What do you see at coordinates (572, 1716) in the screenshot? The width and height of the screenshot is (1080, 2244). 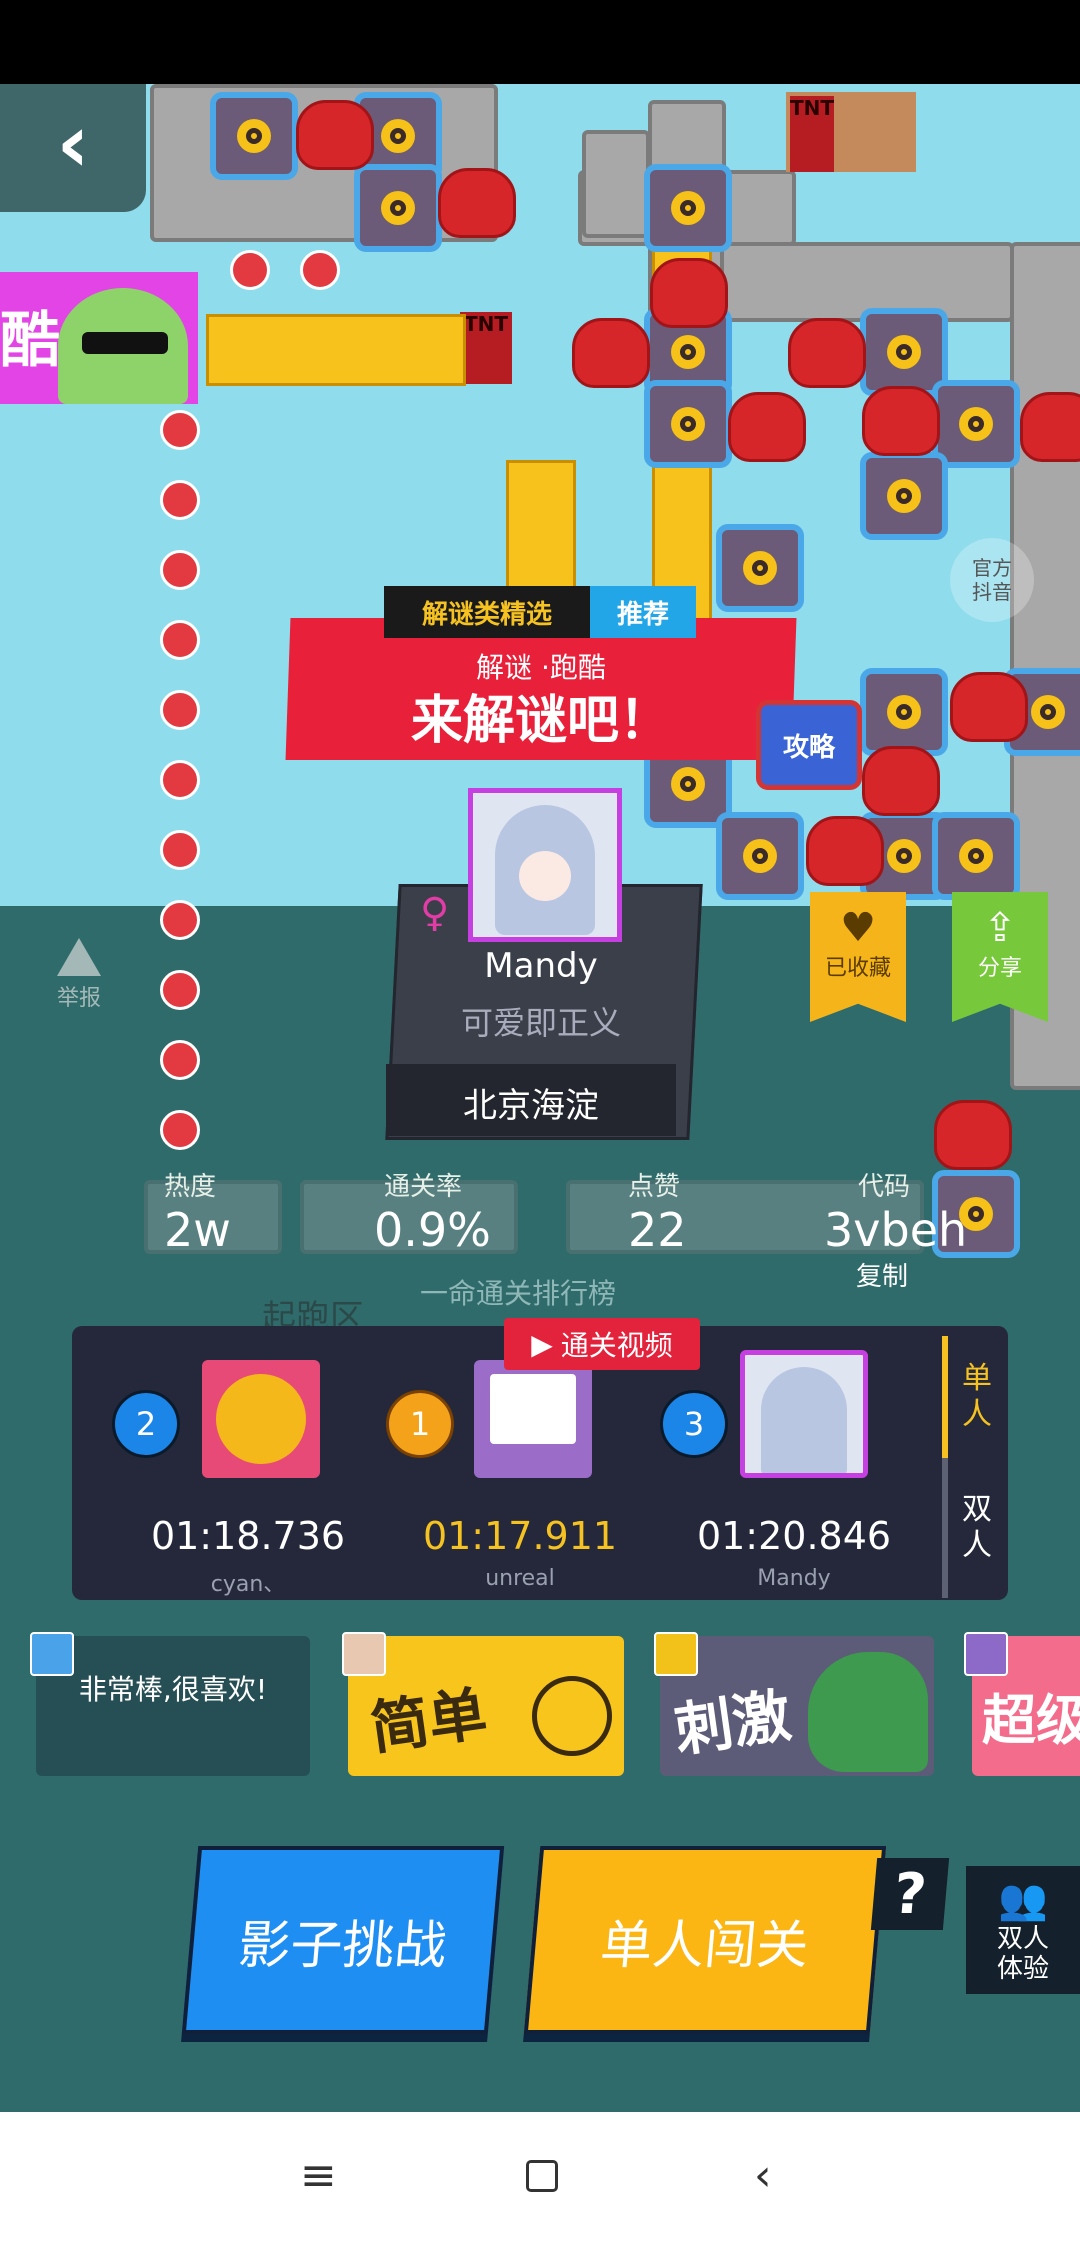 I see `sun-icon` at bounding box center [572, 1716].